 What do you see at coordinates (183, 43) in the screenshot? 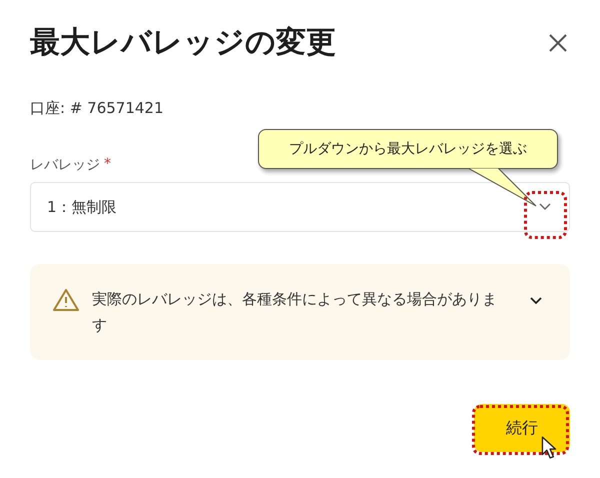
I see `dialog-title: 最大レバレッジの変更` at bounding box center [183, 43].